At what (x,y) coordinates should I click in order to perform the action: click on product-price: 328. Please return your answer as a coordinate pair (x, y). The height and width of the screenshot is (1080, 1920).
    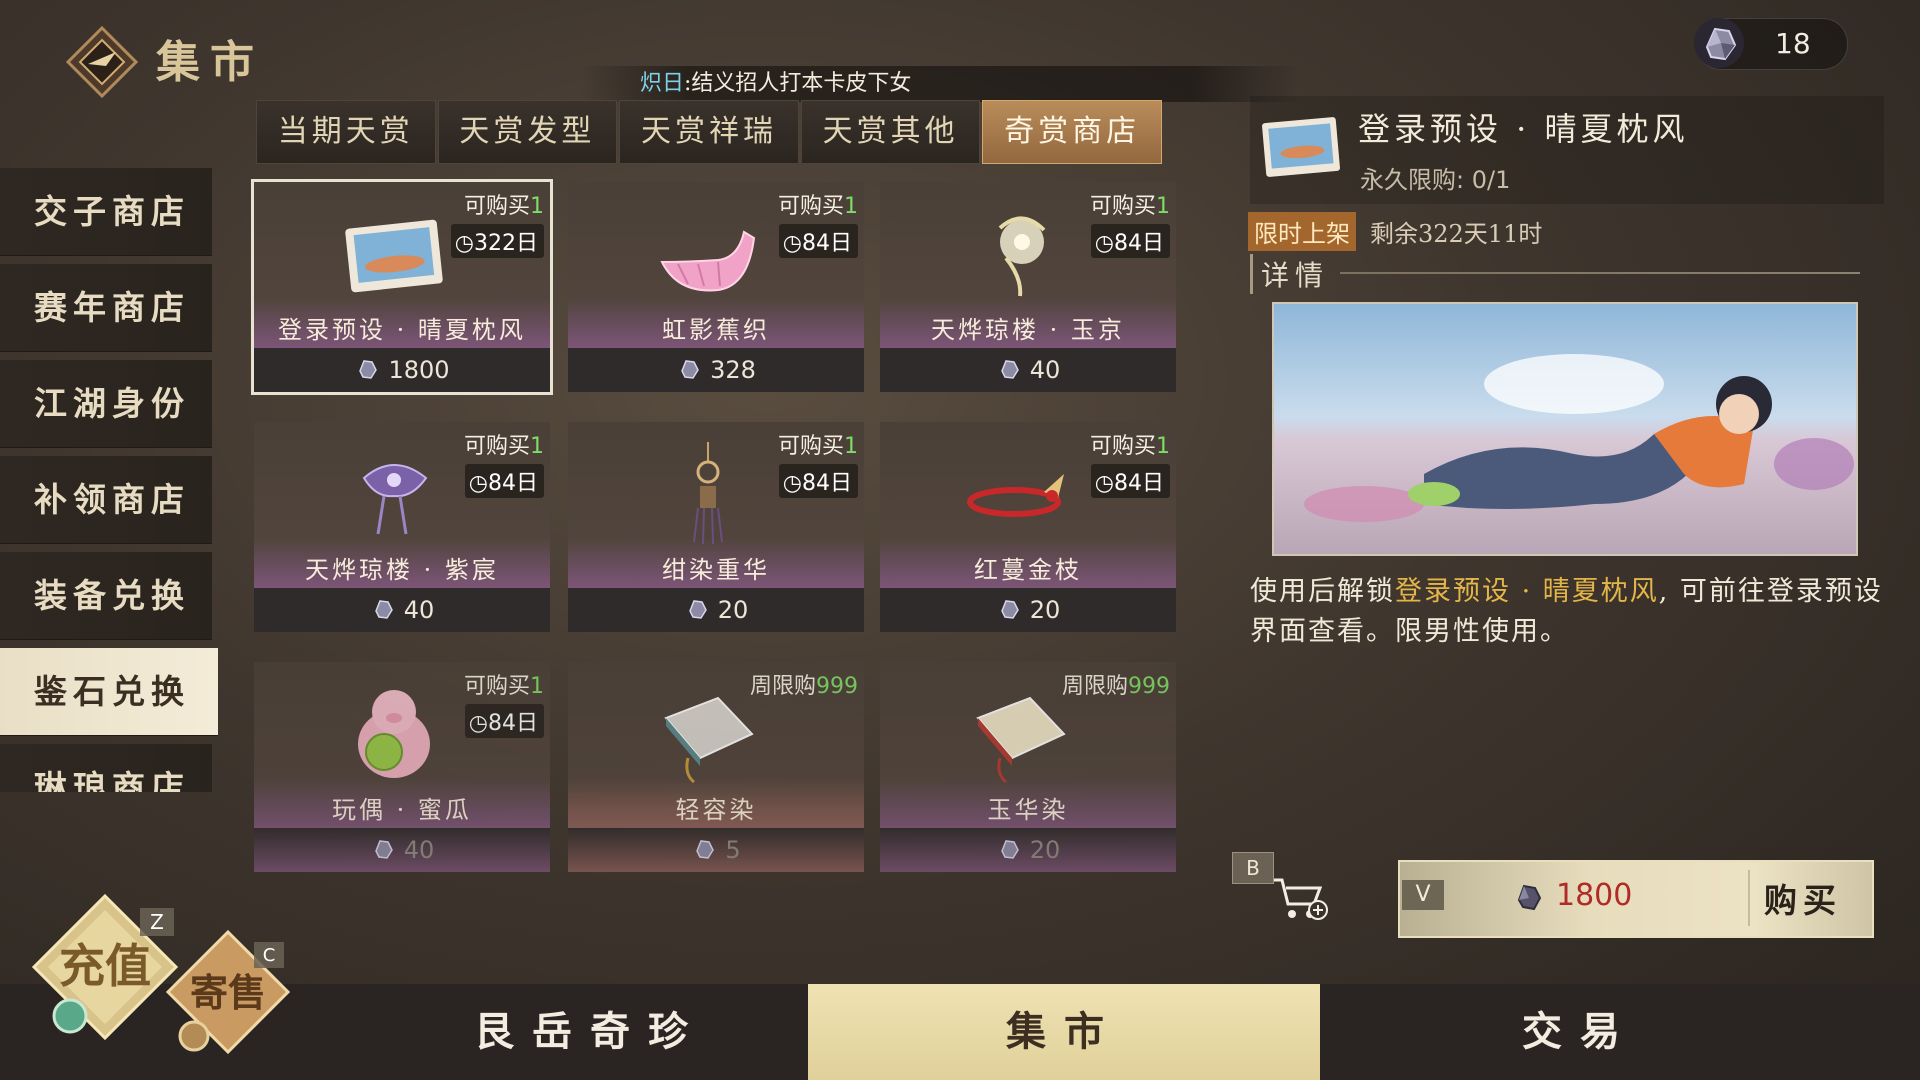
    Looking at the image, I should click on (716, 370).